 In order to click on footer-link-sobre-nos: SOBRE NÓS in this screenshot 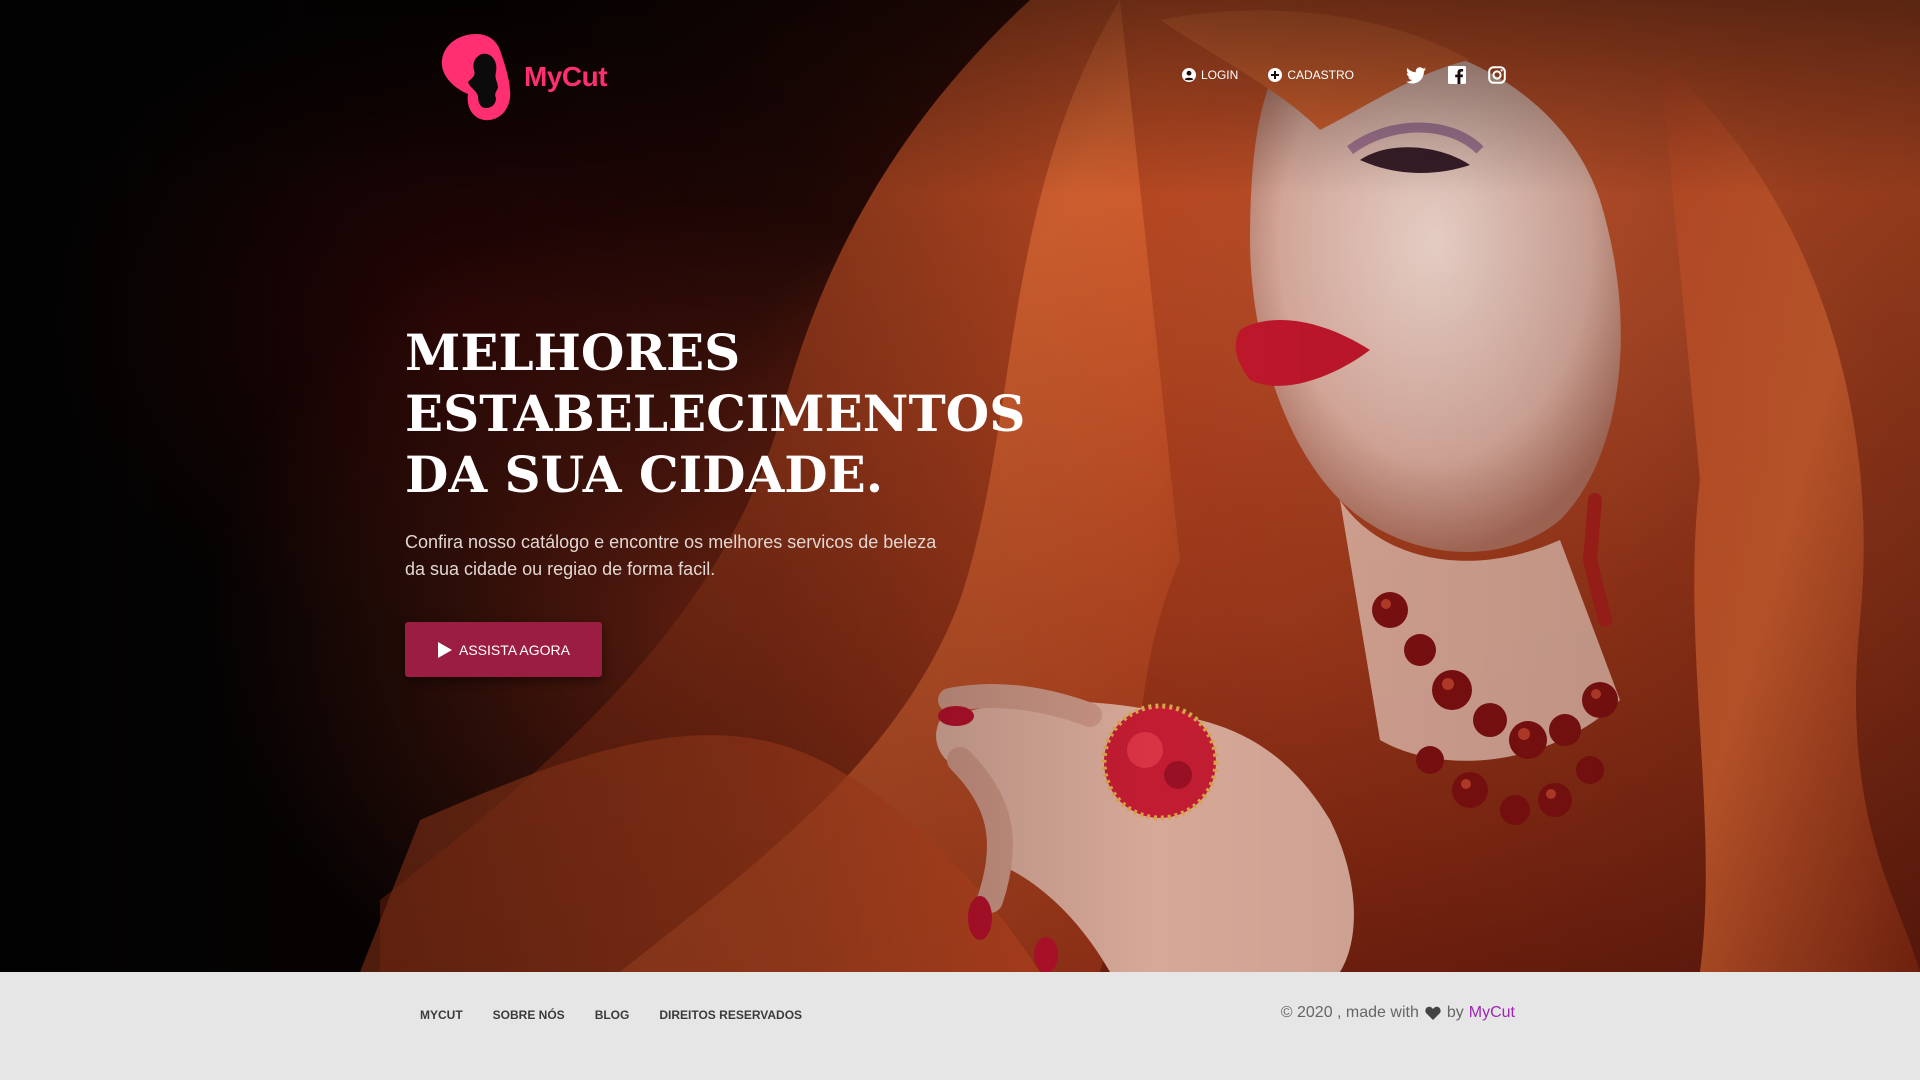, I will do `click(529, 1015)`.